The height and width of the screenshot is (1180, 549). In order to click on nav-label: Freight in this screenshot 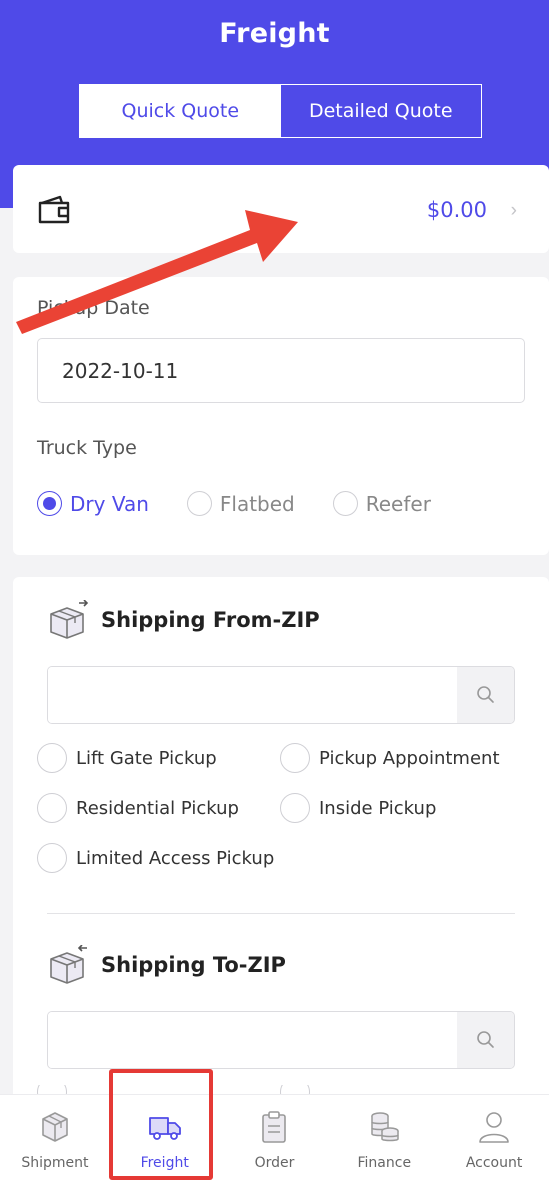, I will do `click(164, 1163)`.